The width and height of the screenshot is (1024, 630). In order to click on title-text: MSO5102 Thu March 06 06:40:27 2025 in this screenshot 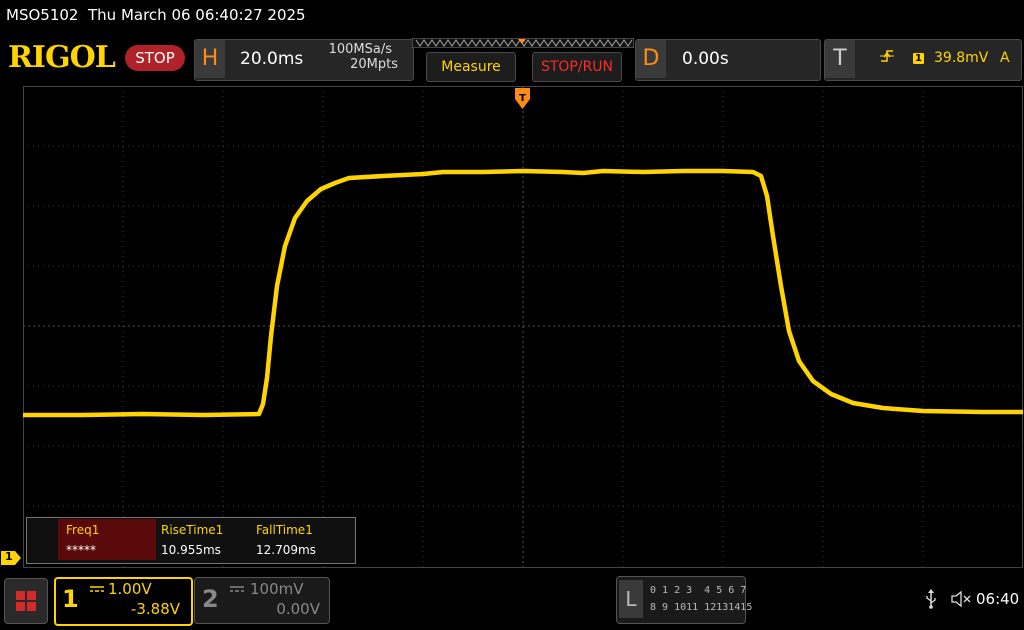, I will do `click(156, 15)`.